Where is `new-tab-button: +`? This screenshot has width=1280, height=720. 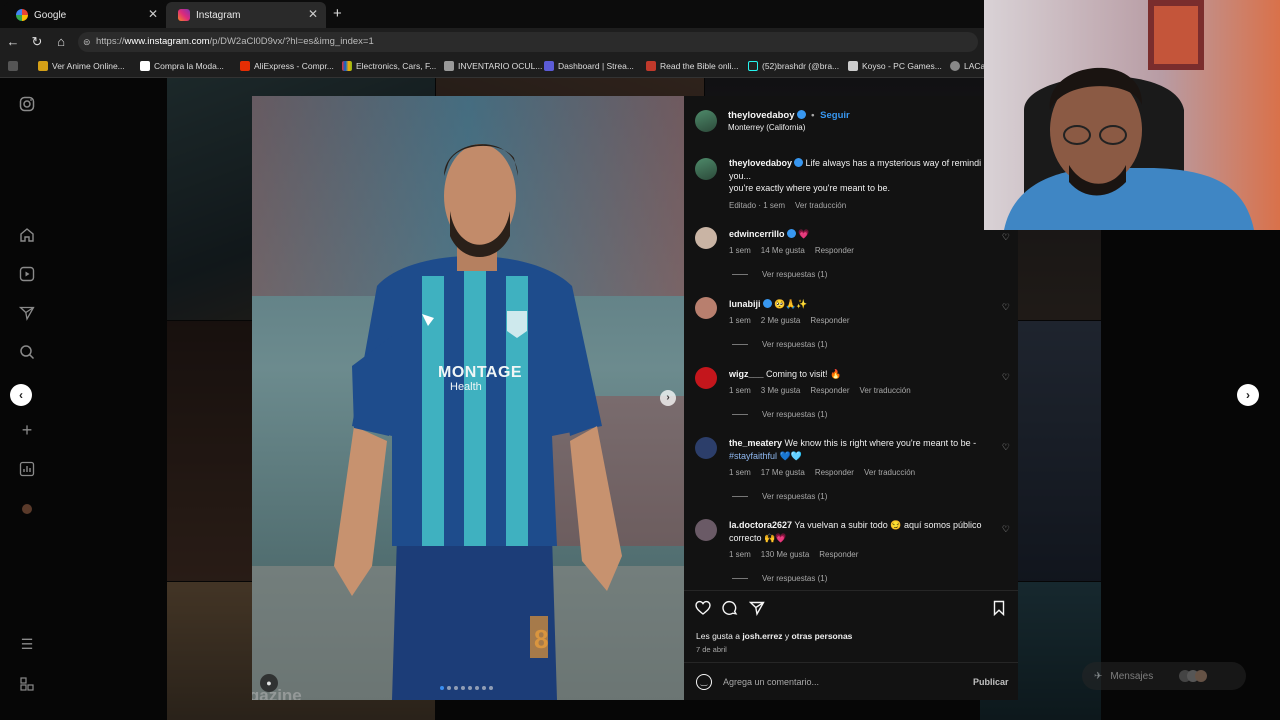
new-tab-button: + is located at coordinates (337, 13).